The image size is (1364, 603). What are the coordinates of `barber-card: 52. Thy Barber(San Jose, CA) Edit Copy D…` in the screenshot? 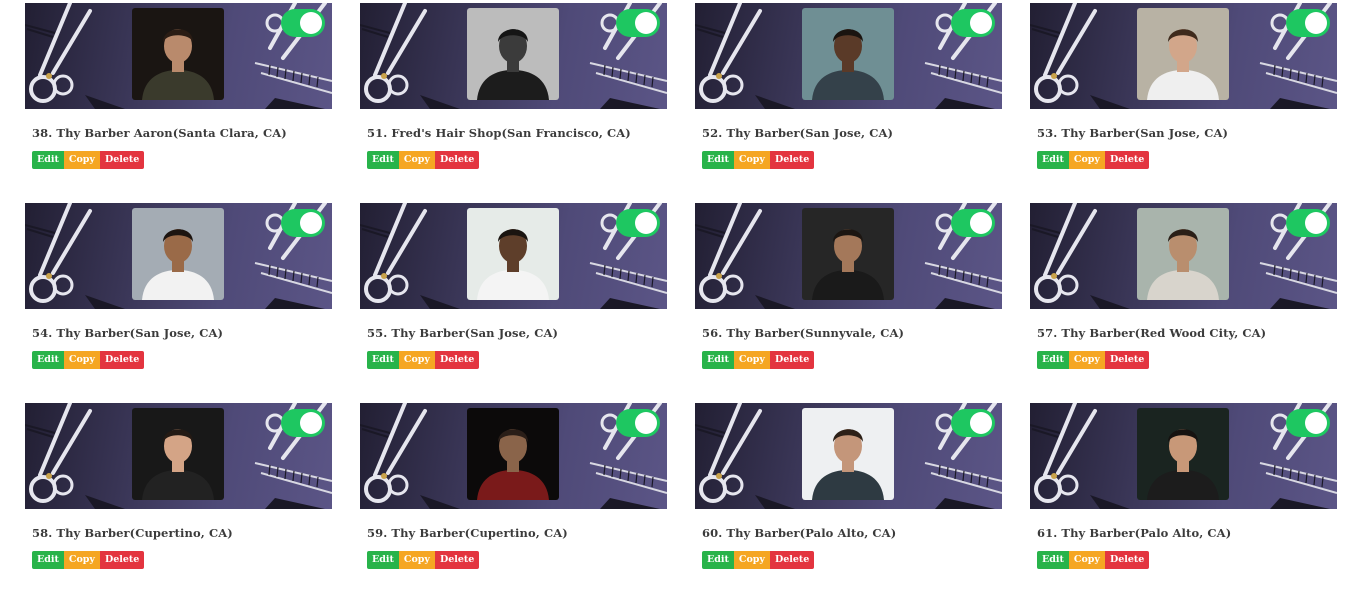 It's located at (848, 103).